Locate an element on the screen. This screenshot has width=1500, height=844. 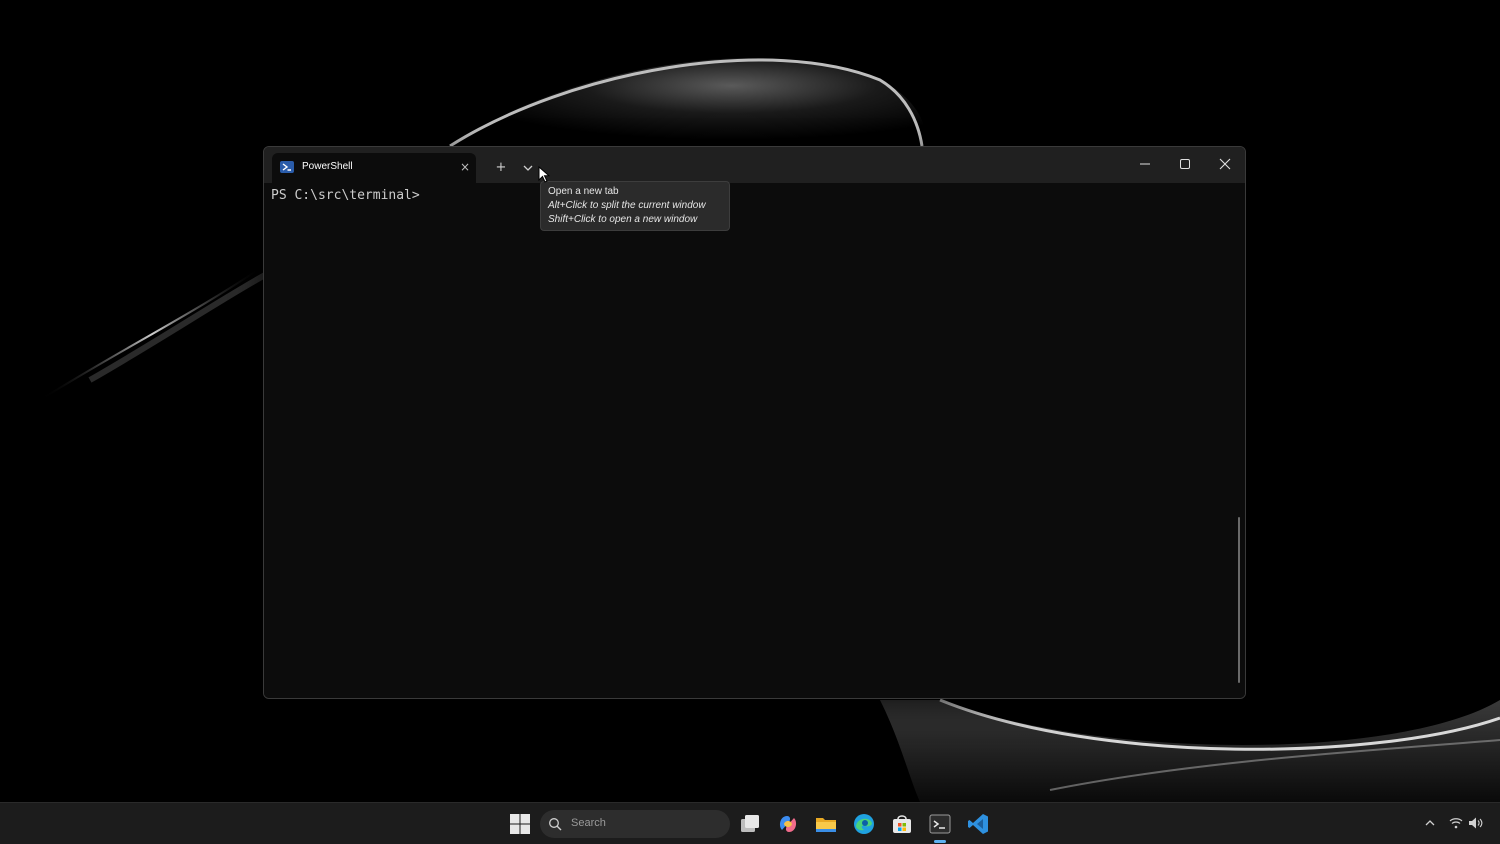
new-tab-button: + is located at coordinates (501, 168).